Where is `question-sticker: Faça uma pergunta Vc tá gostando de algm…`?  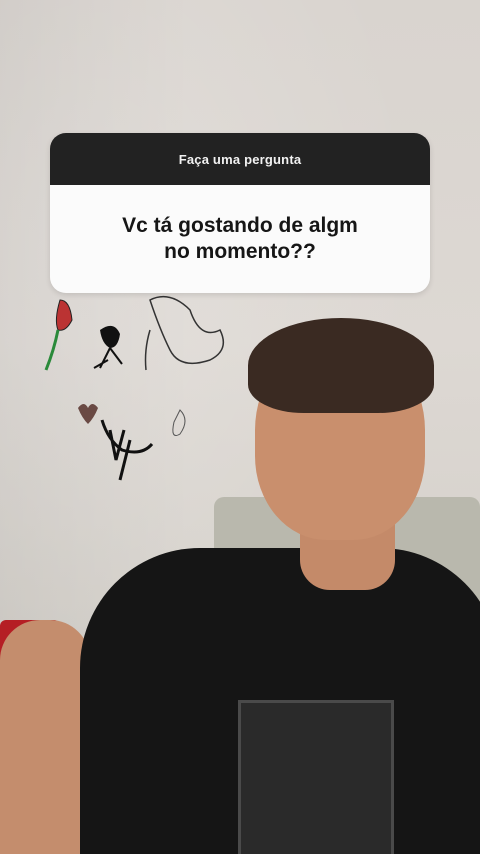 question-sticker: Faça uma pergunta Vc tá gostando de algm… is located at coordinates (240, 213).